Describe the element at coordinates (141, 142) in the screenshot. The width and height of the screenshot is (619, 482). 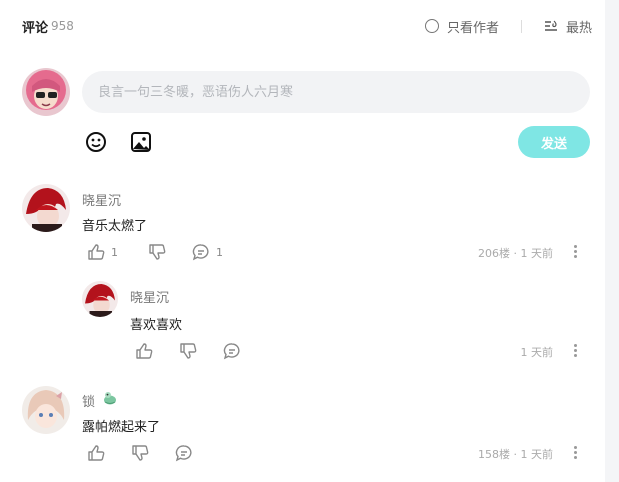
I see `image-icon` at that location.